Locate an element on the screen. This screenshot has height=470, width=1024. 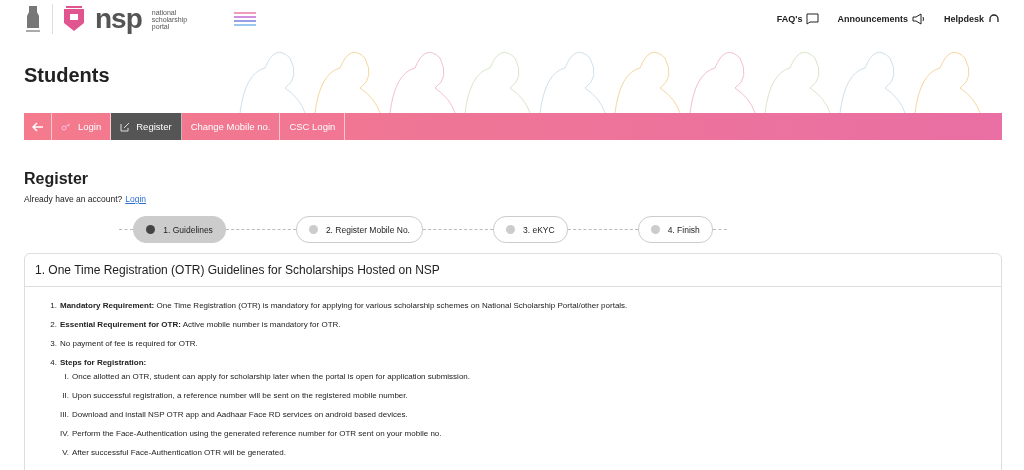
edit-icon is located at coordinates (125, 126).